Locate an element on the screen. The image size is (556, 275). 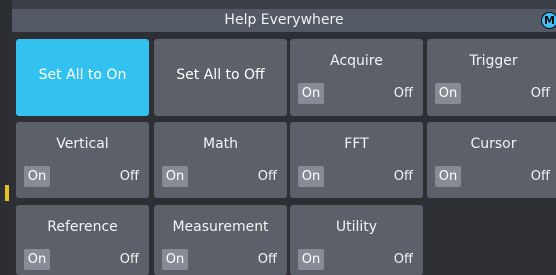
utility-off-button: Off is located at coordinates (403, 259).